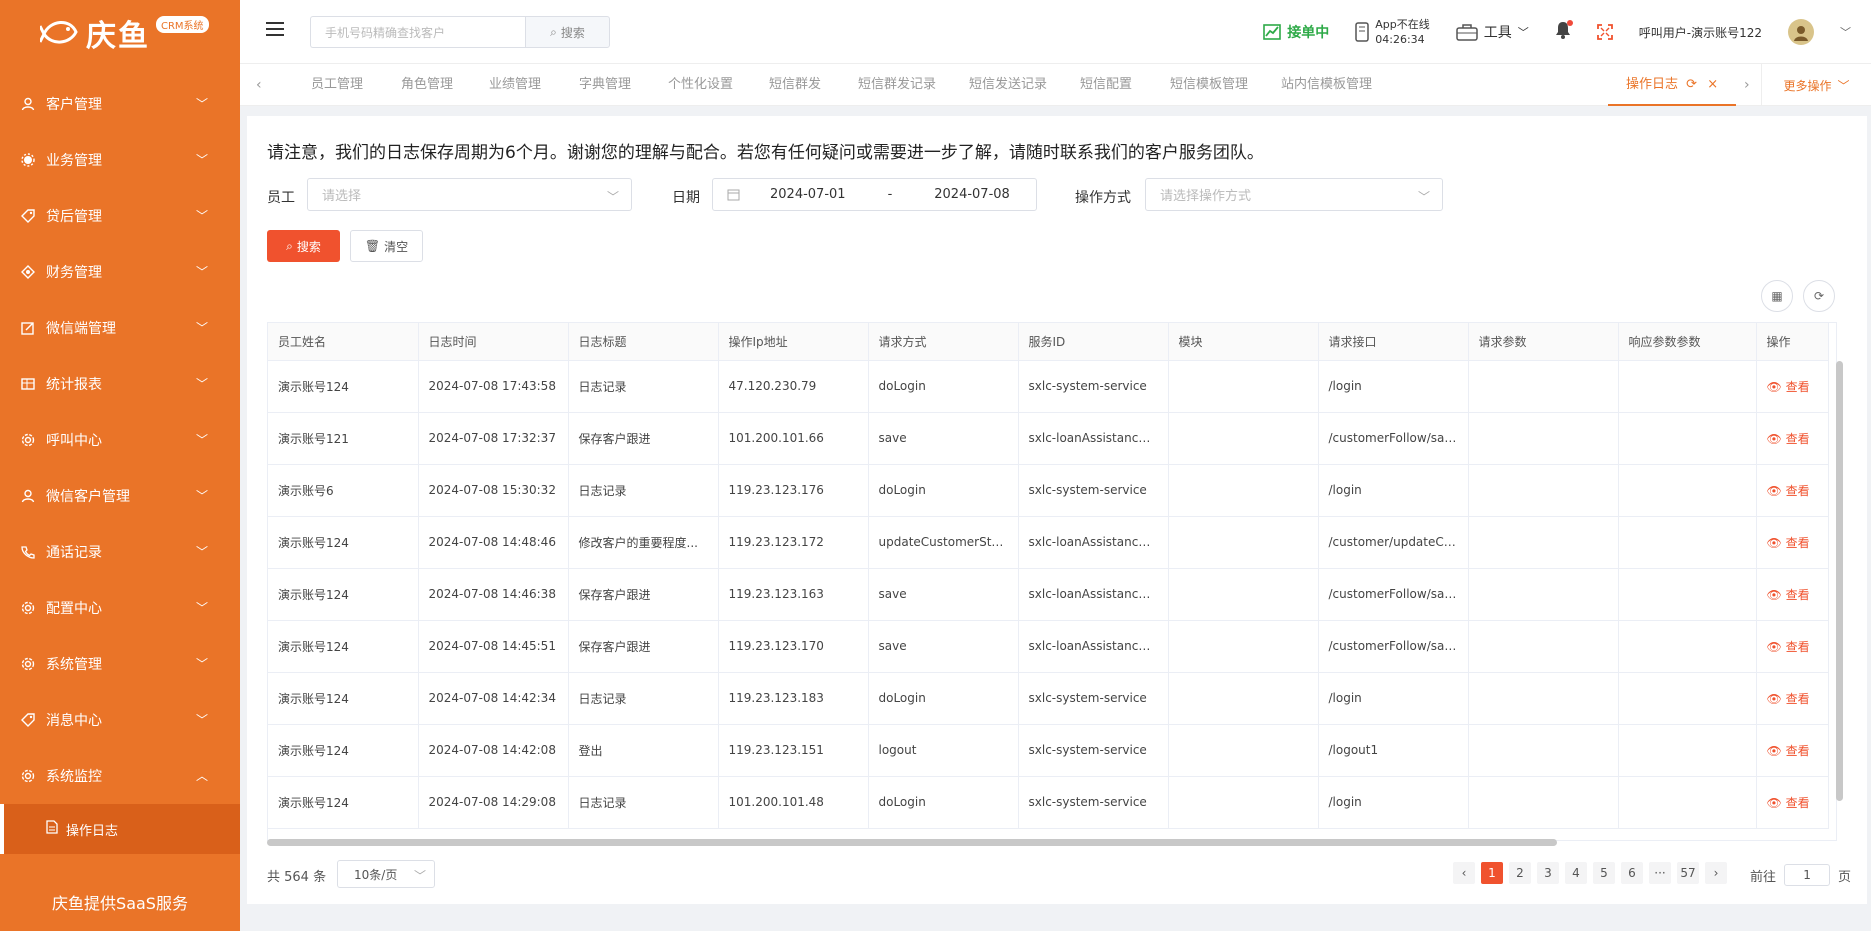  What do you see at coordinates (700, 85) in the screenshot?
I see `tab-item: 个性化设置` at bounding box center [700, 85].